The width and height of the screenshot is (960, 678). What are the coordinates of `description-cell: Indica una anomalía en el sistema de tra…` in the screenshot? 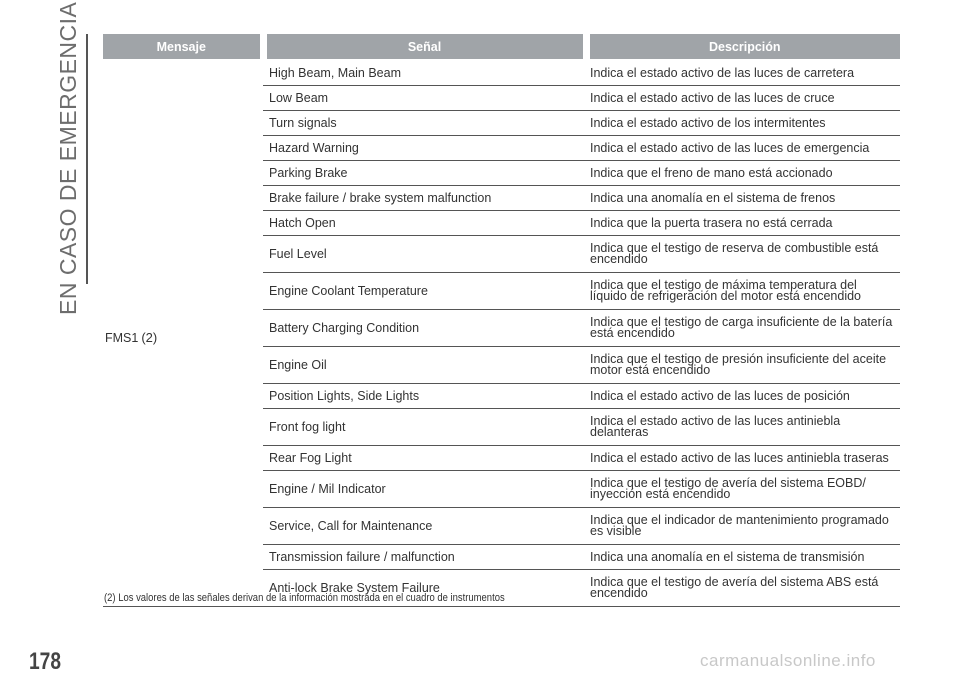 It's located at (743, 557).